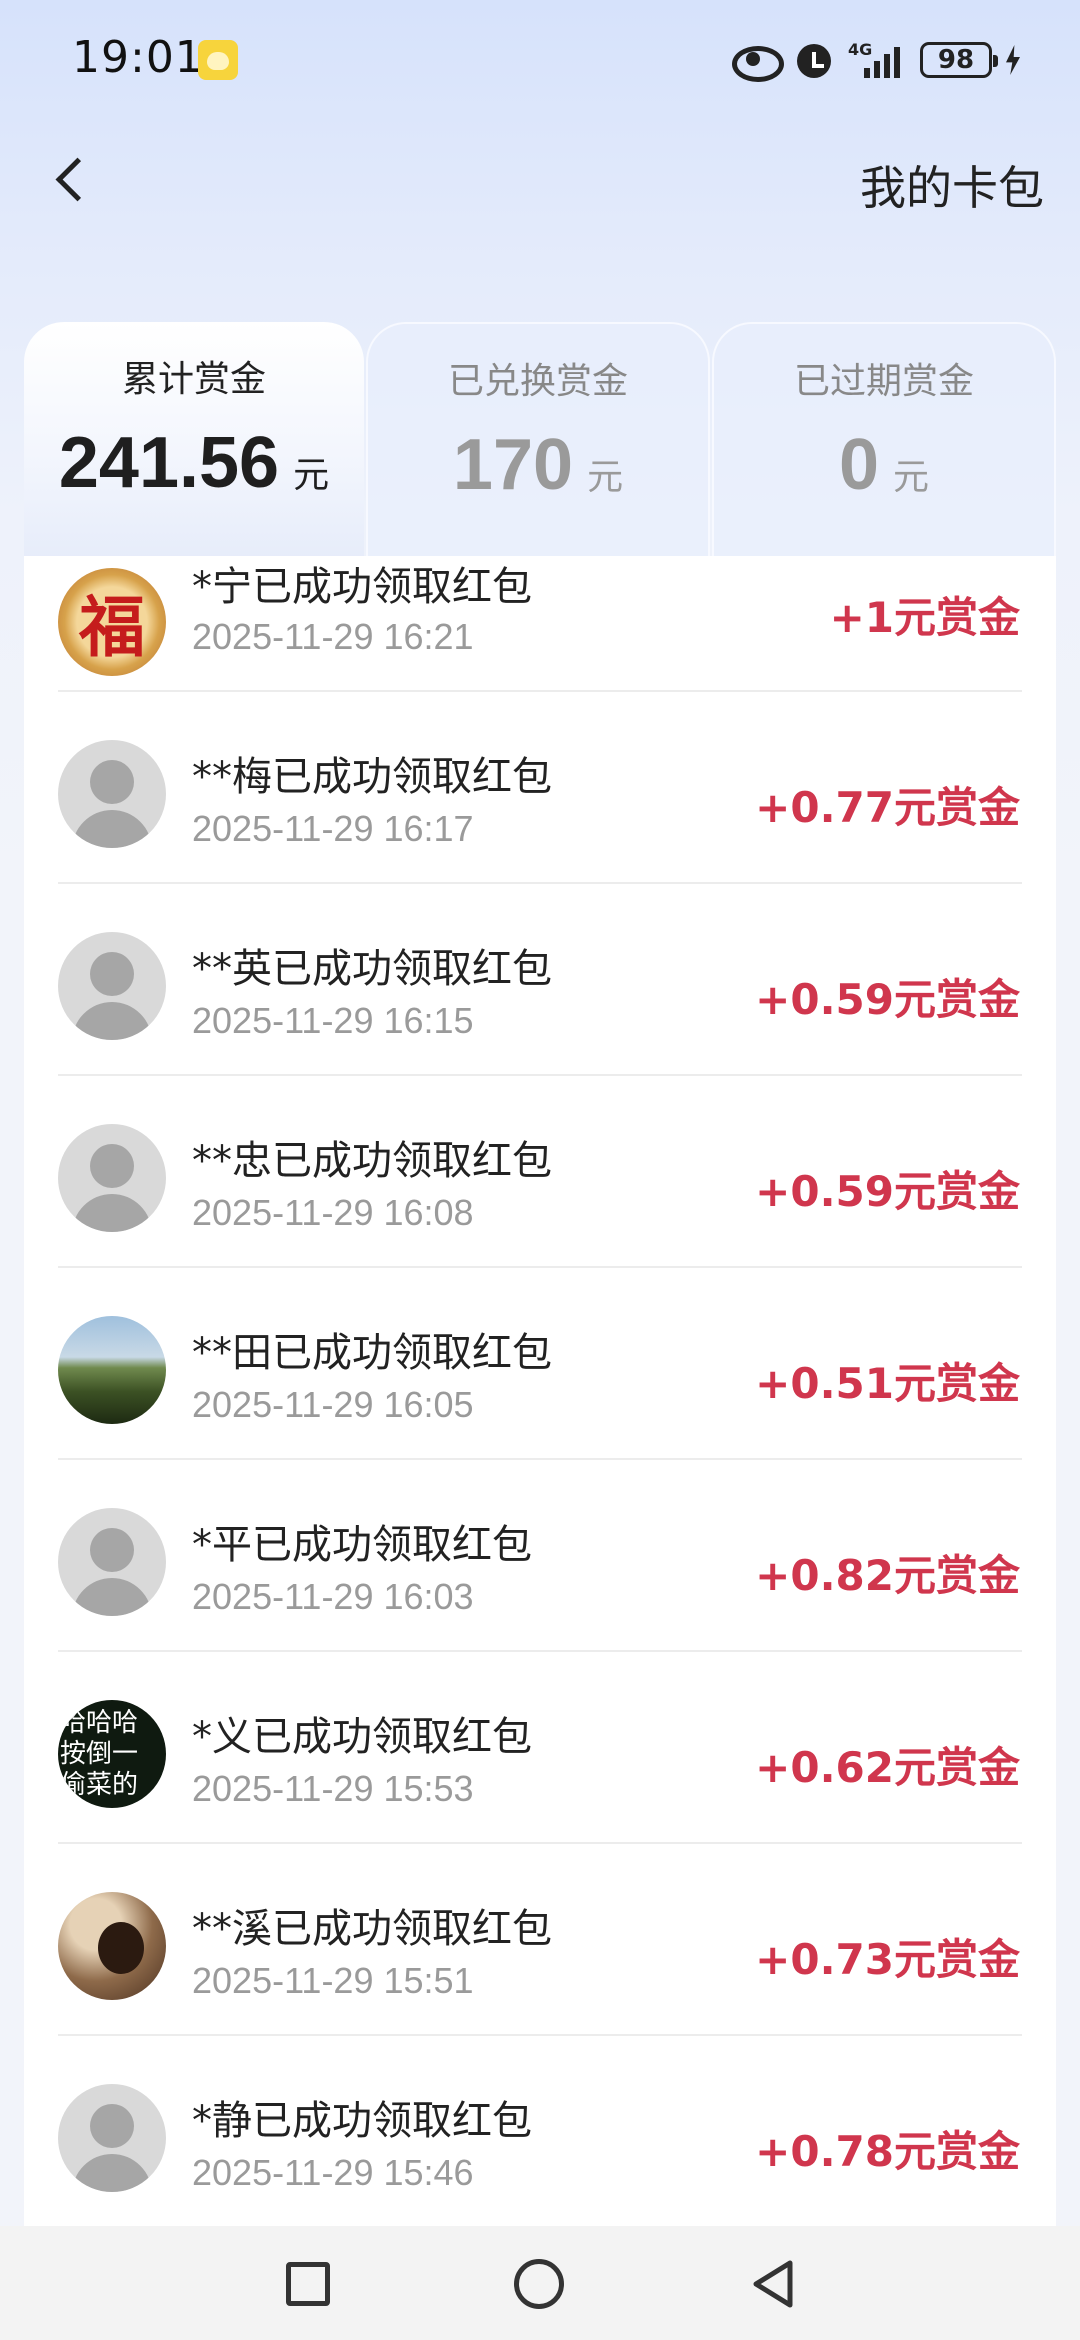  I want to click on back-icon, so click(773, 2284).